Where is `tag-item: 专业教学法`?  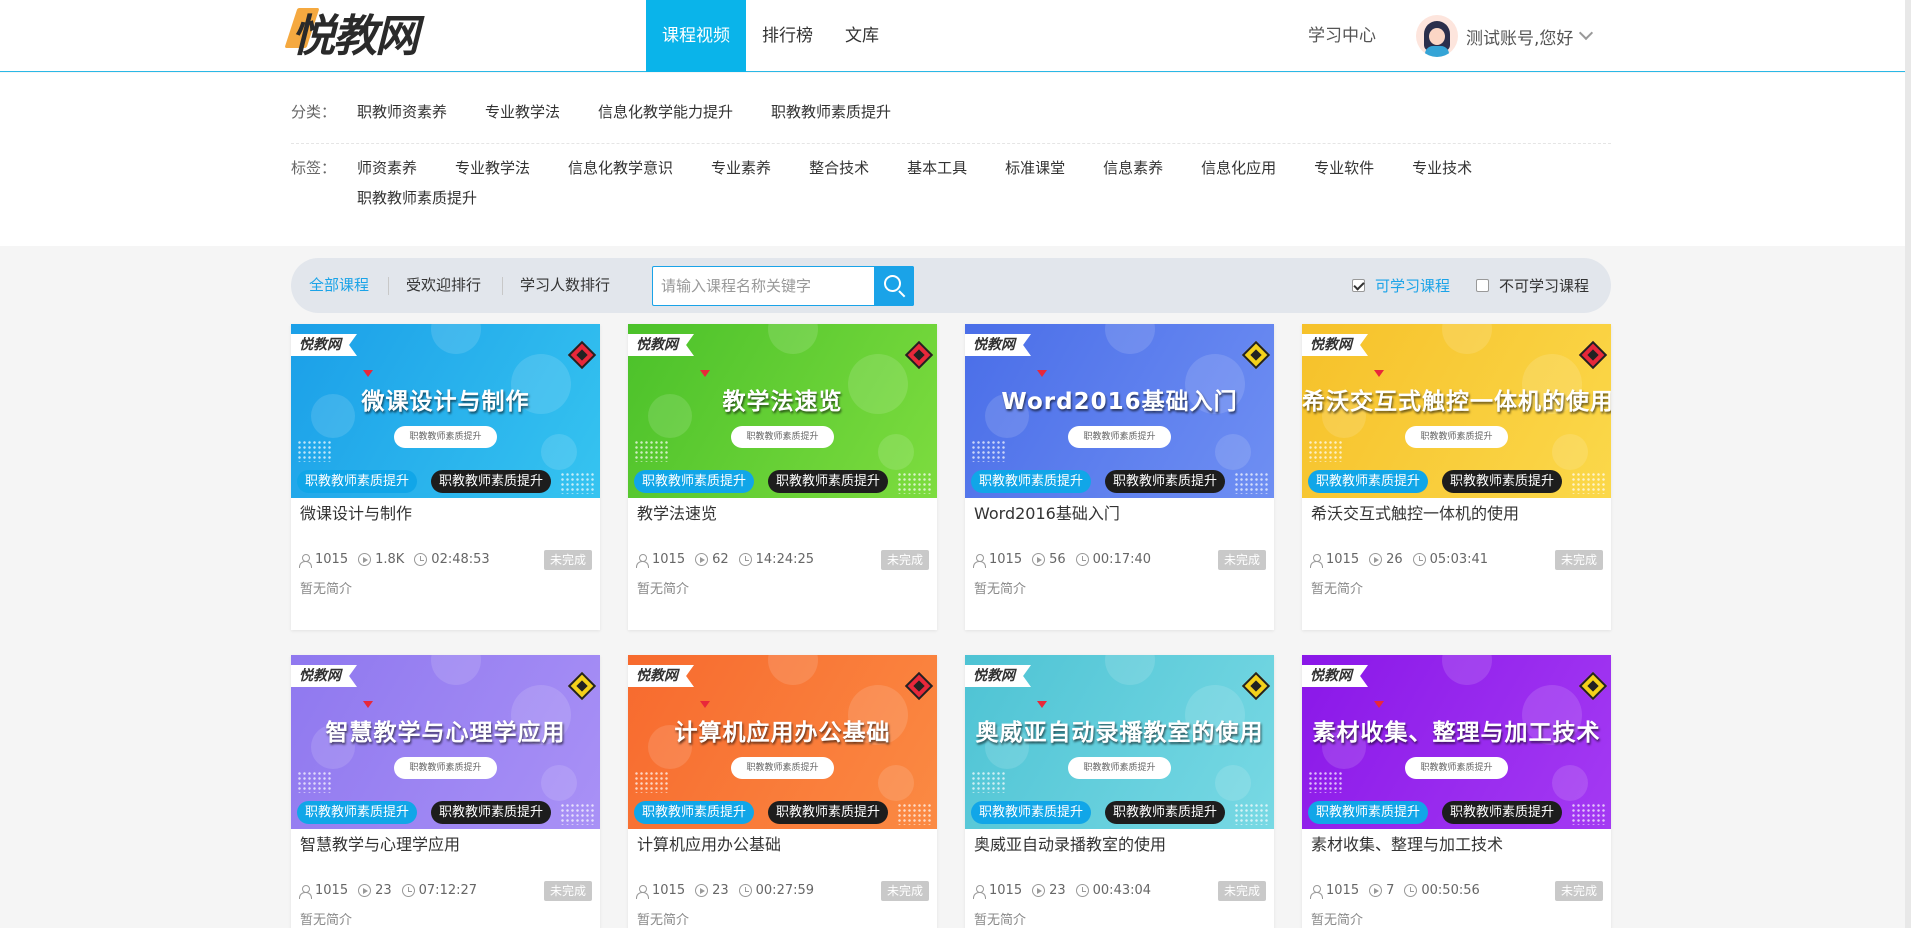 tag-item: 专业教学法 is located at coordinates (492, 168).